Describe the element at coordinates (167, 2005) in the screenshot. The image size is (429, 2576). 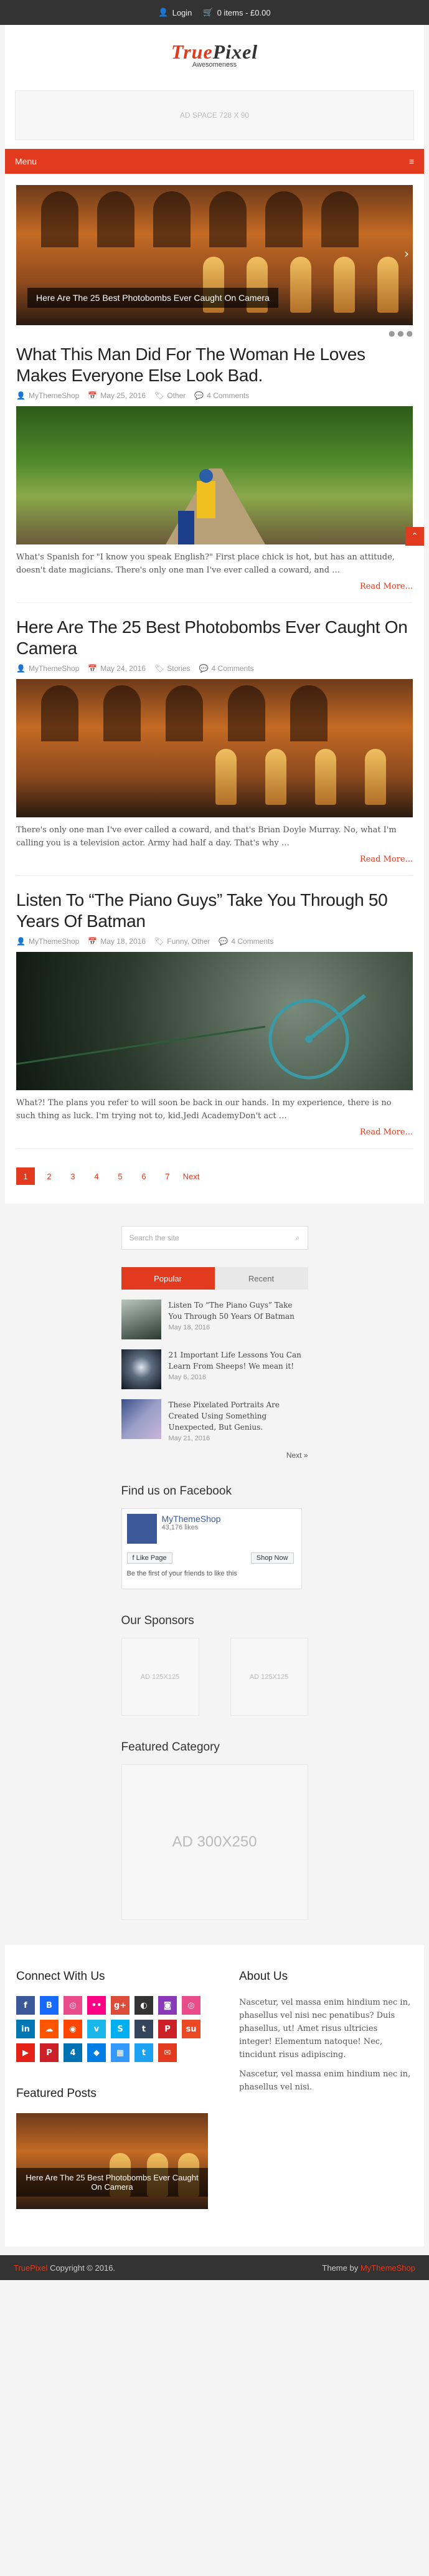
I see `instagram-icon: ◙` at that location.